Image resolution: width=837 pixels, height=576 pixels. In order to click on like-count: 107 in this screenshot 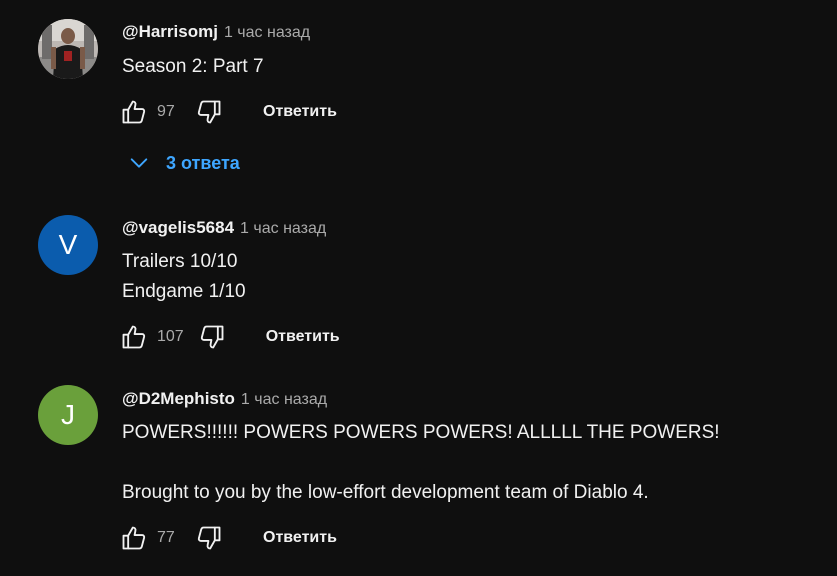, I will do `click(170, 336)`.